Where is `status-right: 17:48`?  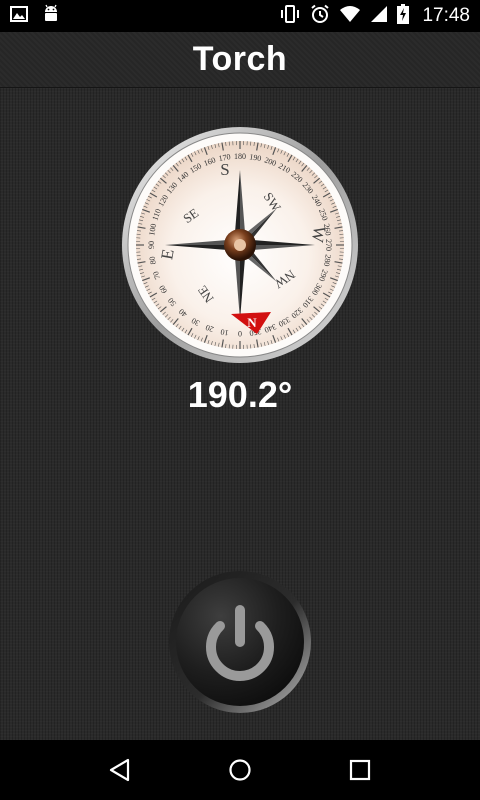 status-right: 17:48 is located at coordinates (374, 16).